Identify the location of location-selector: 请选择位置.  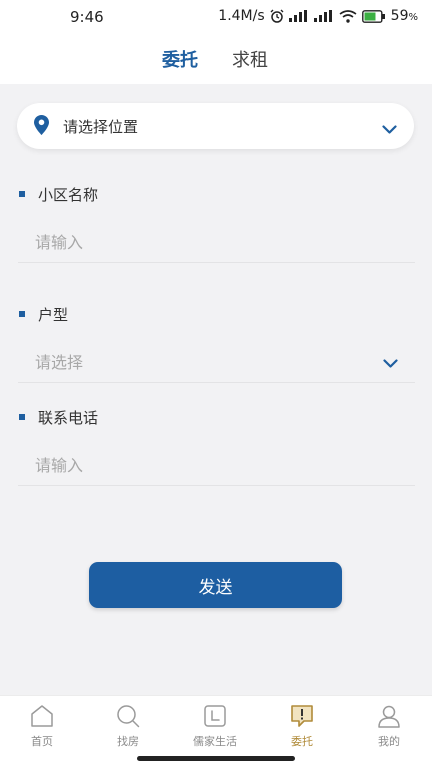
(215, 126).